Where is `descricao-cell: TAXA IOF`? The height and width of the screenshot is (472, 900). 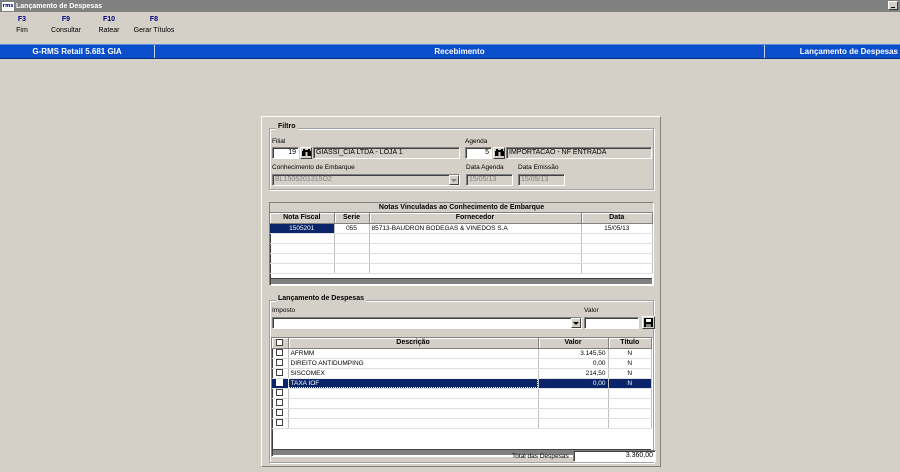
descricao-cell: TAXA IOF is located at coordinates (413, 383).